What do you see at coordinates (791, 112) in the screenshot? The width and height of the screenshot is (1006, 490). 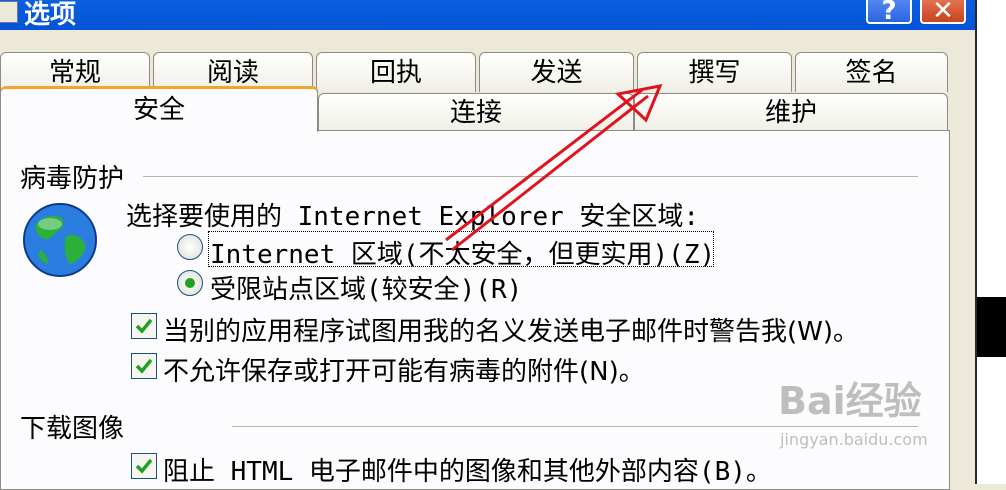 I see `tab-maintenance: 维护` at bounding box center [791, 112].